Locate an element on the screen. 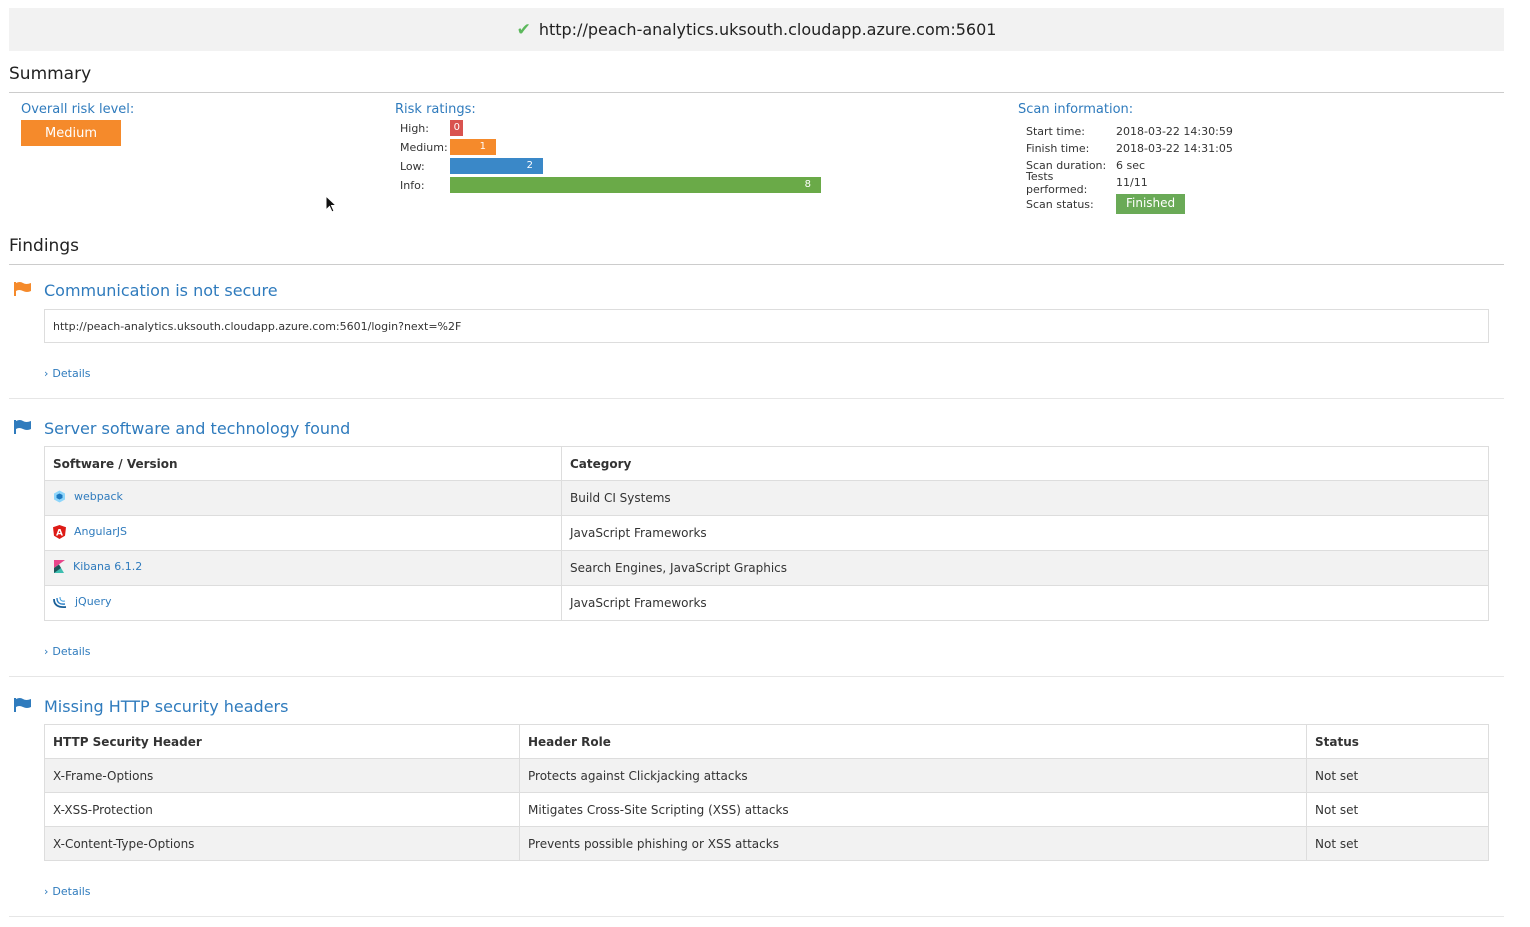 The height and width of the screenshot is (927, 1530). rating-bar-low: 2 is located at coordinates (496, 166).